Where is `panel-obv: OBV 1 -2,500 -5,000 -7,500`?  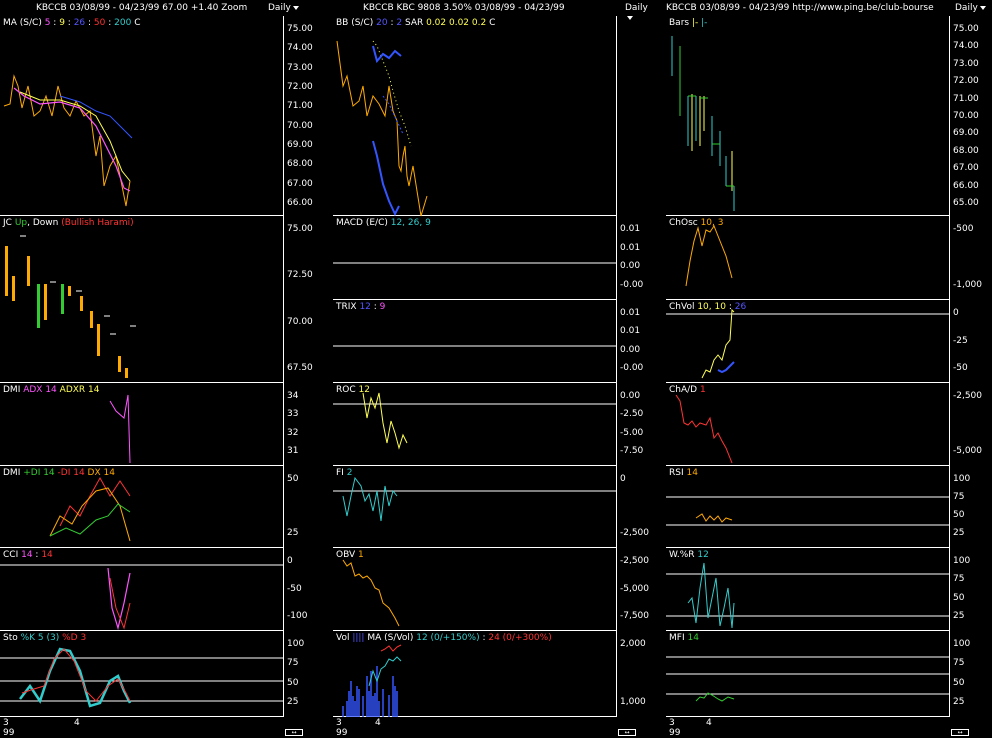 panel-obv: OBV 1 -2,500 -5,000 -7,500 is located at coordinates (491, 589).